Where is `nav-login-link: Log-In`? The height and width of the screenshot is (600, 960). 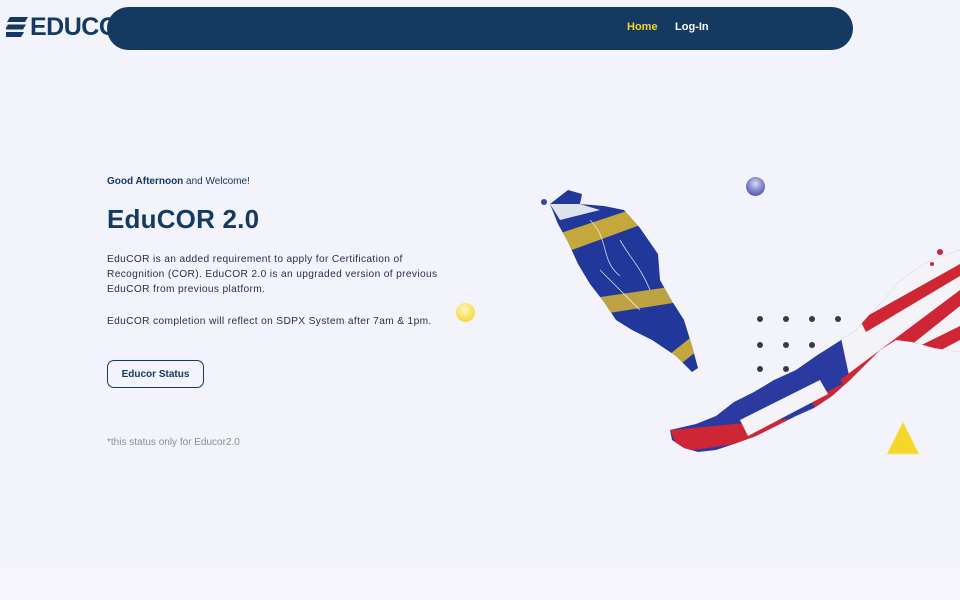
nav-login-link: Log-In is located at coordinates (692, 27).